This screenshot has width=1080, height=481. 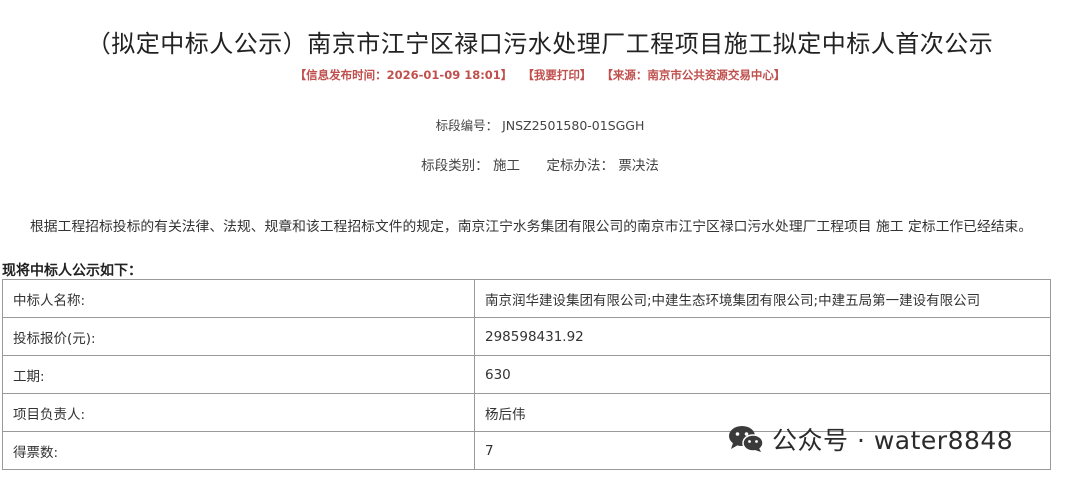 I want to click on section-type-line: 标段类别： 施工 定标办法： 票决法, so click(x=540, y=164).